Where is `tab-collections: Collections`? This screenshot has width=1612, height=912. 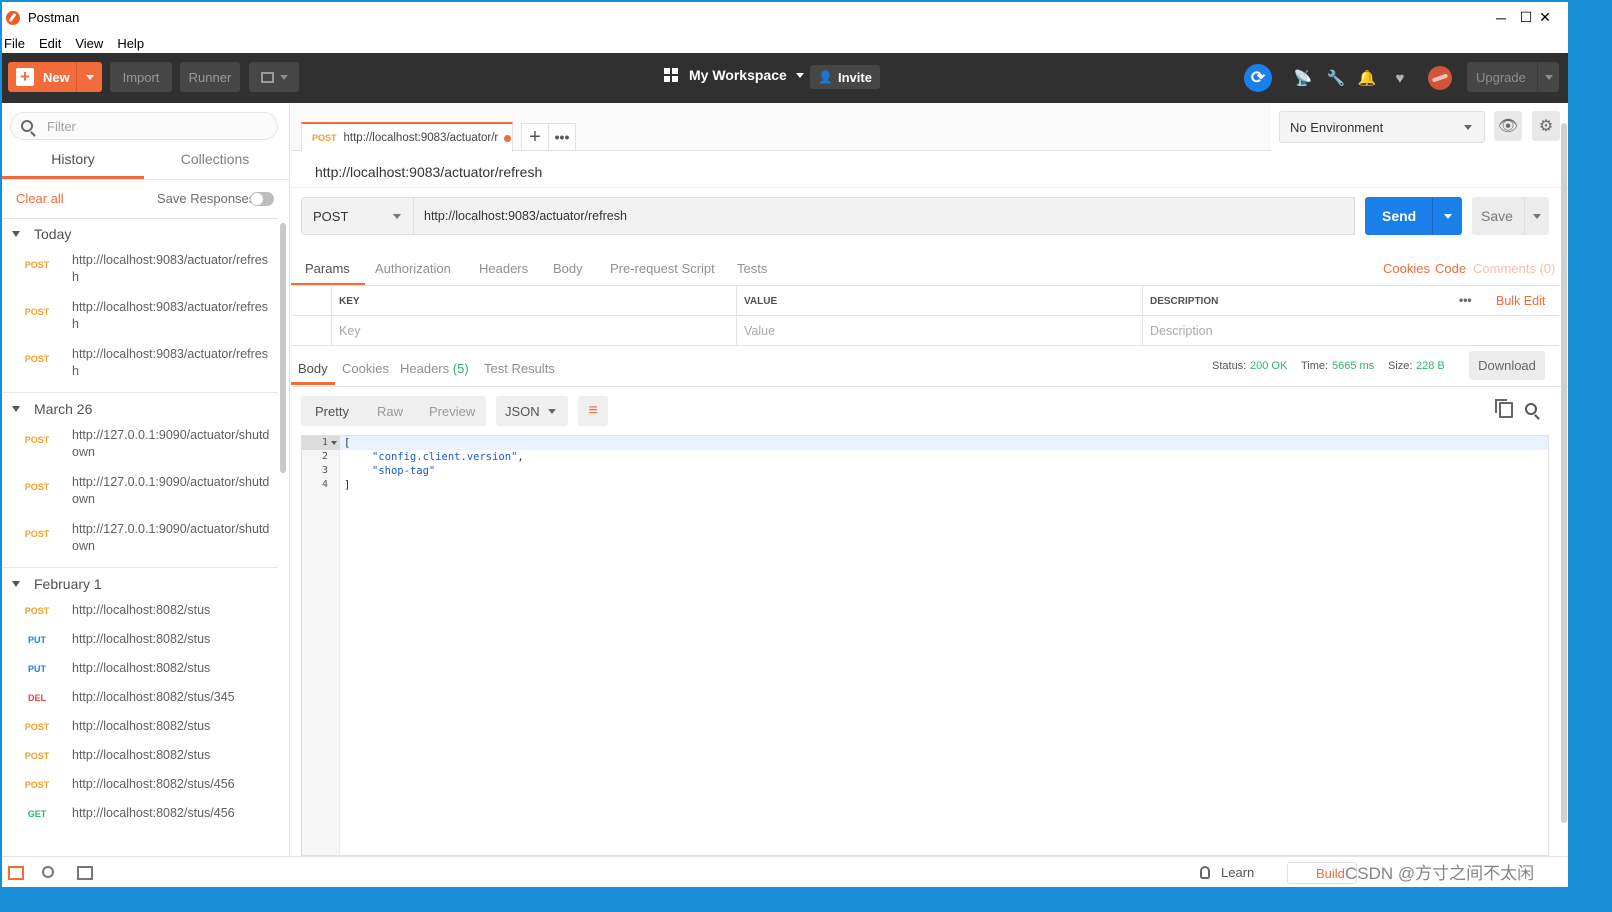 tab-collections: Collections is located at coordinates (215, 165).